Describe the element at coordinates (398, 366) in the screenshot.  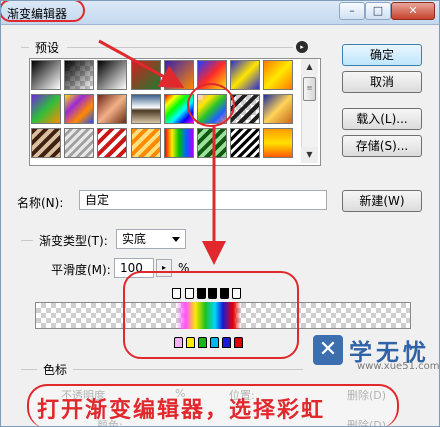
I see `watermark-url: www.xue51.com` at that location.